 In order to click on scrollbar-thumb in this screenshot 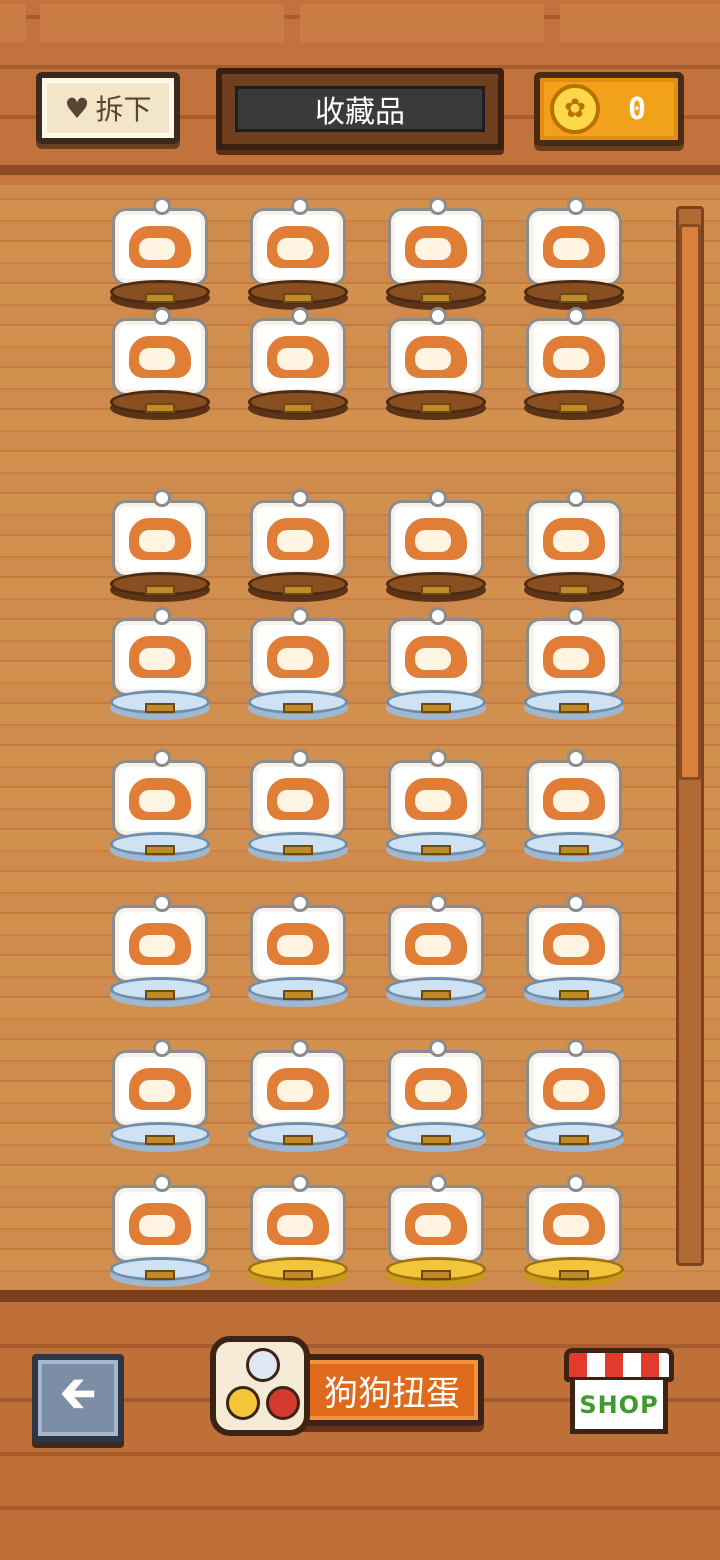, I will do `click(690, 502)`.